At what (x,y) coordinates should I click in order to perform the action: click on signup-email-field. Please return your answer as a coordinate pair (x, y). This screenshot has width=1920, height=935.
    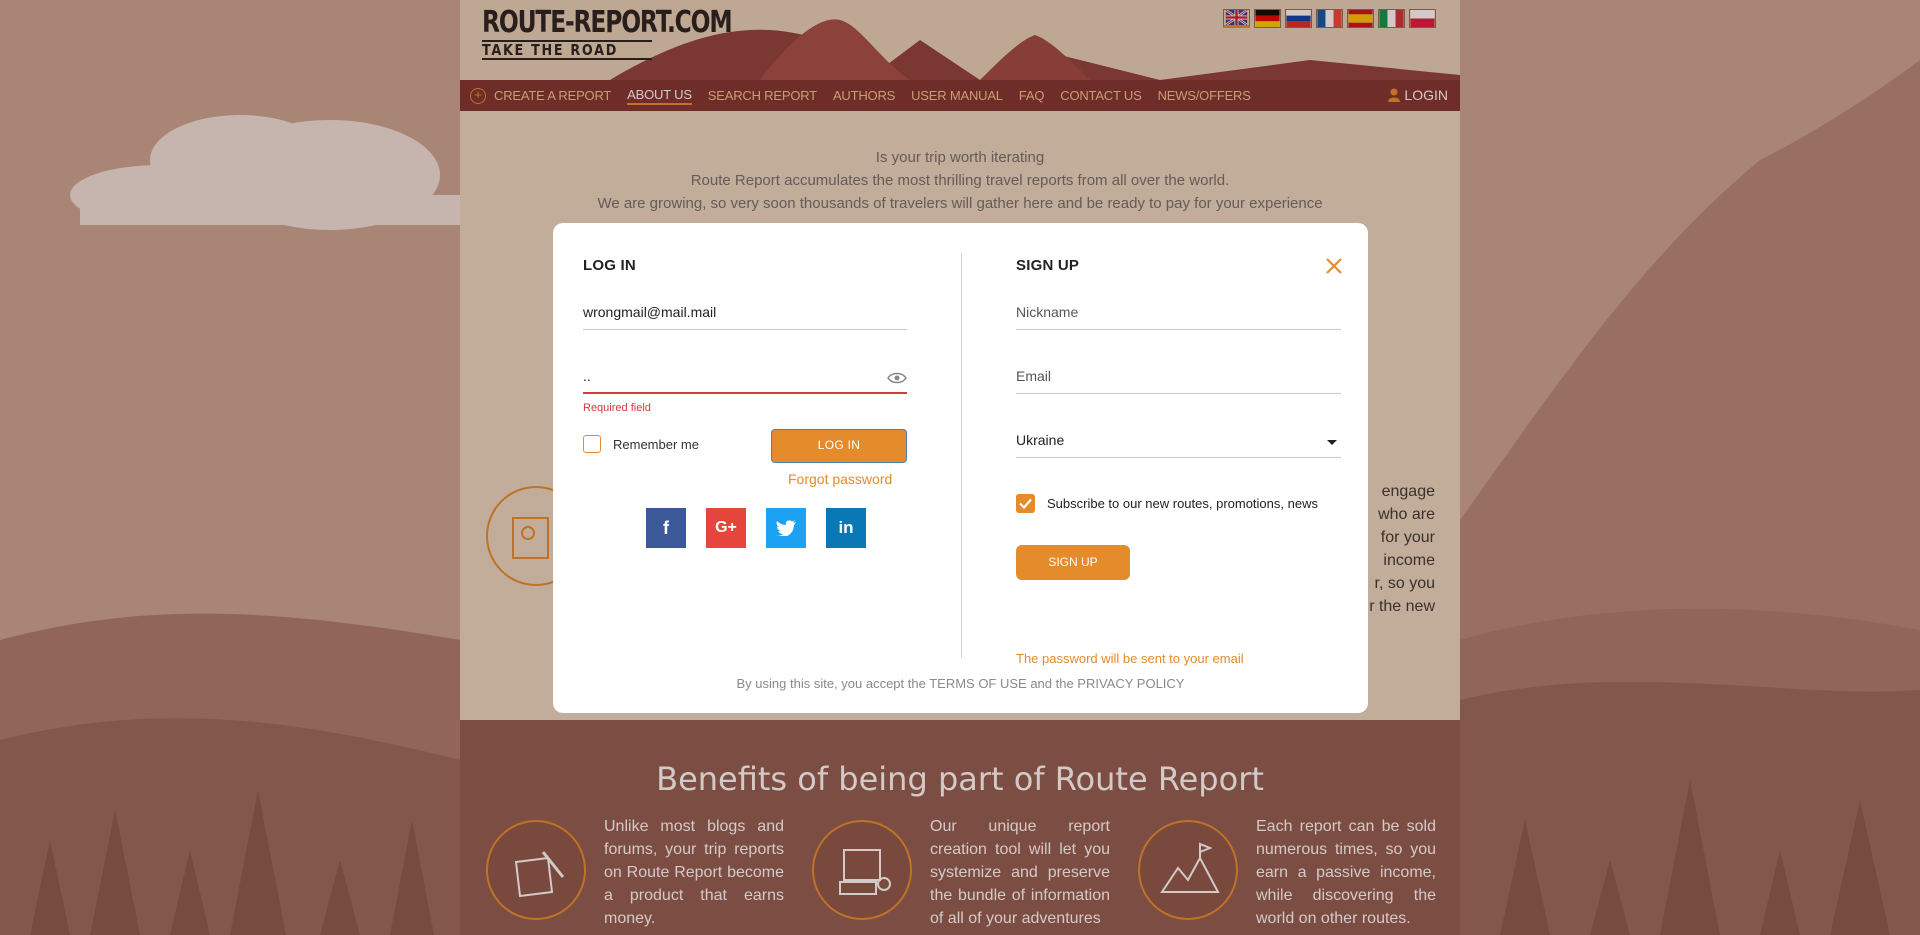
    Looking at the image, I should click on (1178, 379).